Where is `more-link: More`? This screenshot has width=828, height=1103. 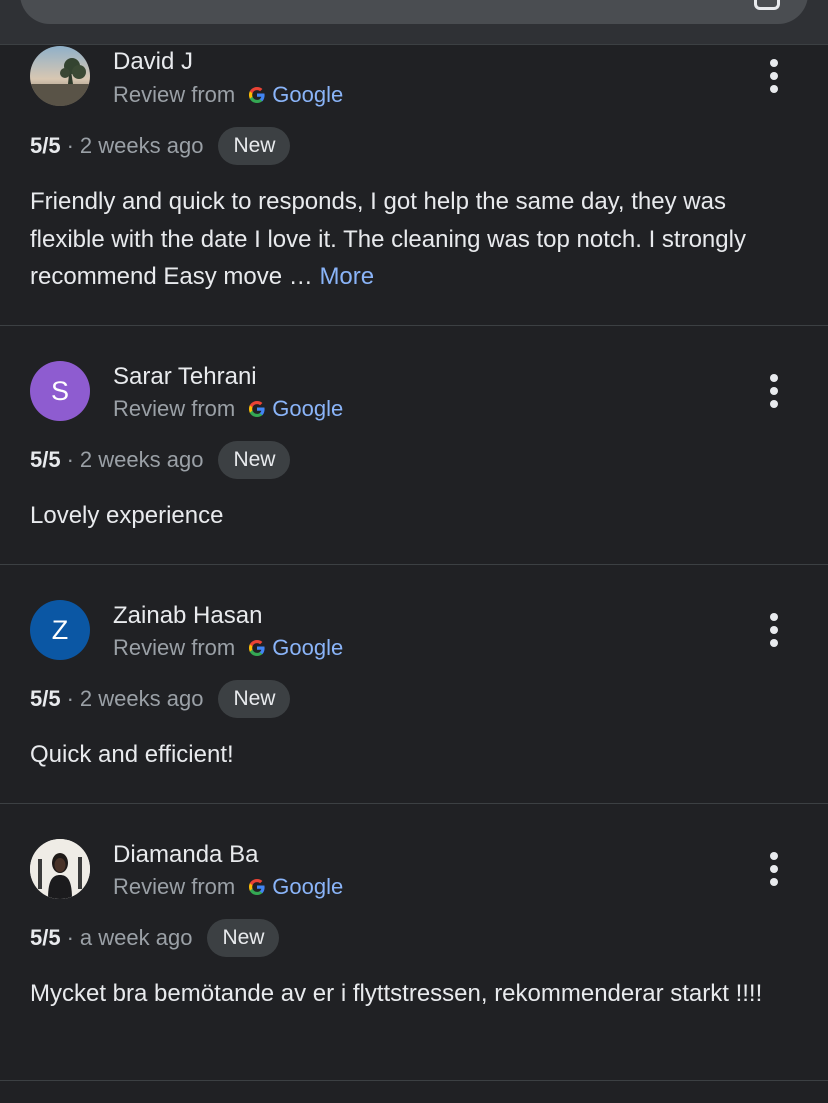
more-link: More is located at coordinates (346, 276).